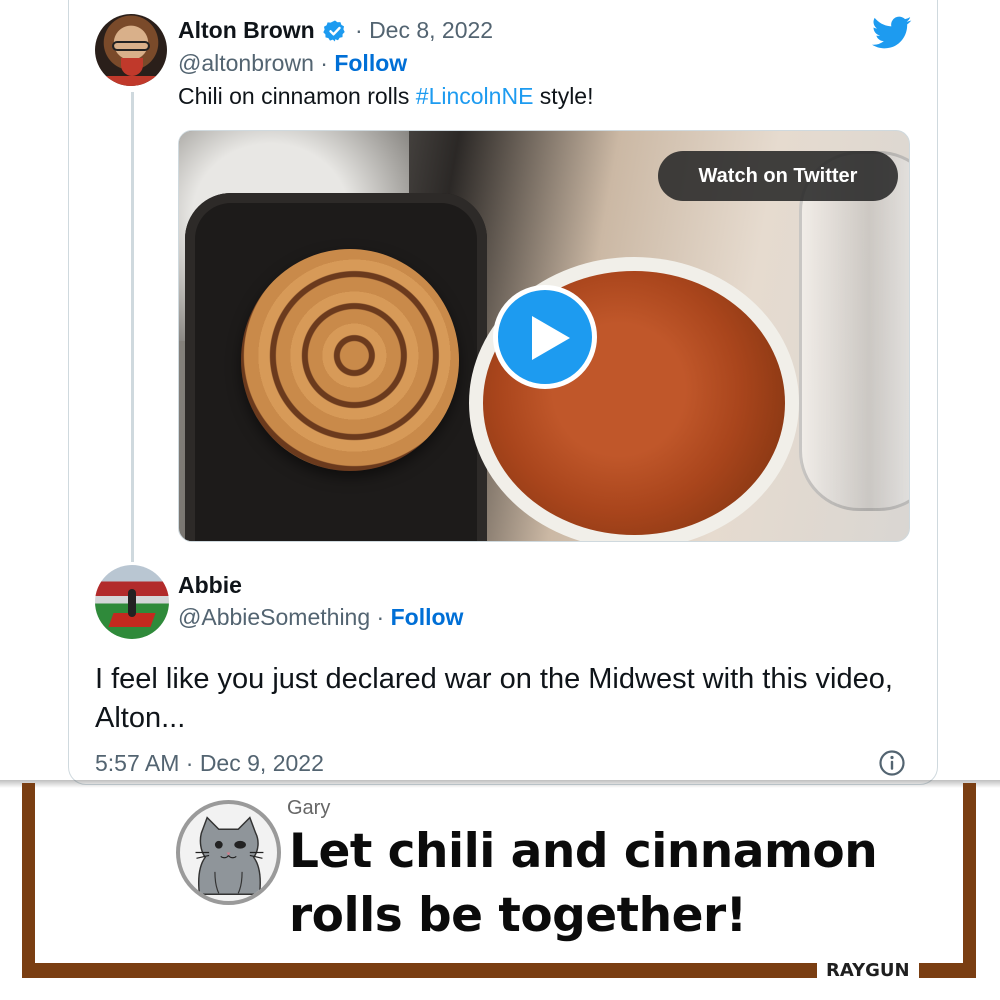 The image size is (1000, 1000). I want to click on verified-badge-icon, so click(334, 31).